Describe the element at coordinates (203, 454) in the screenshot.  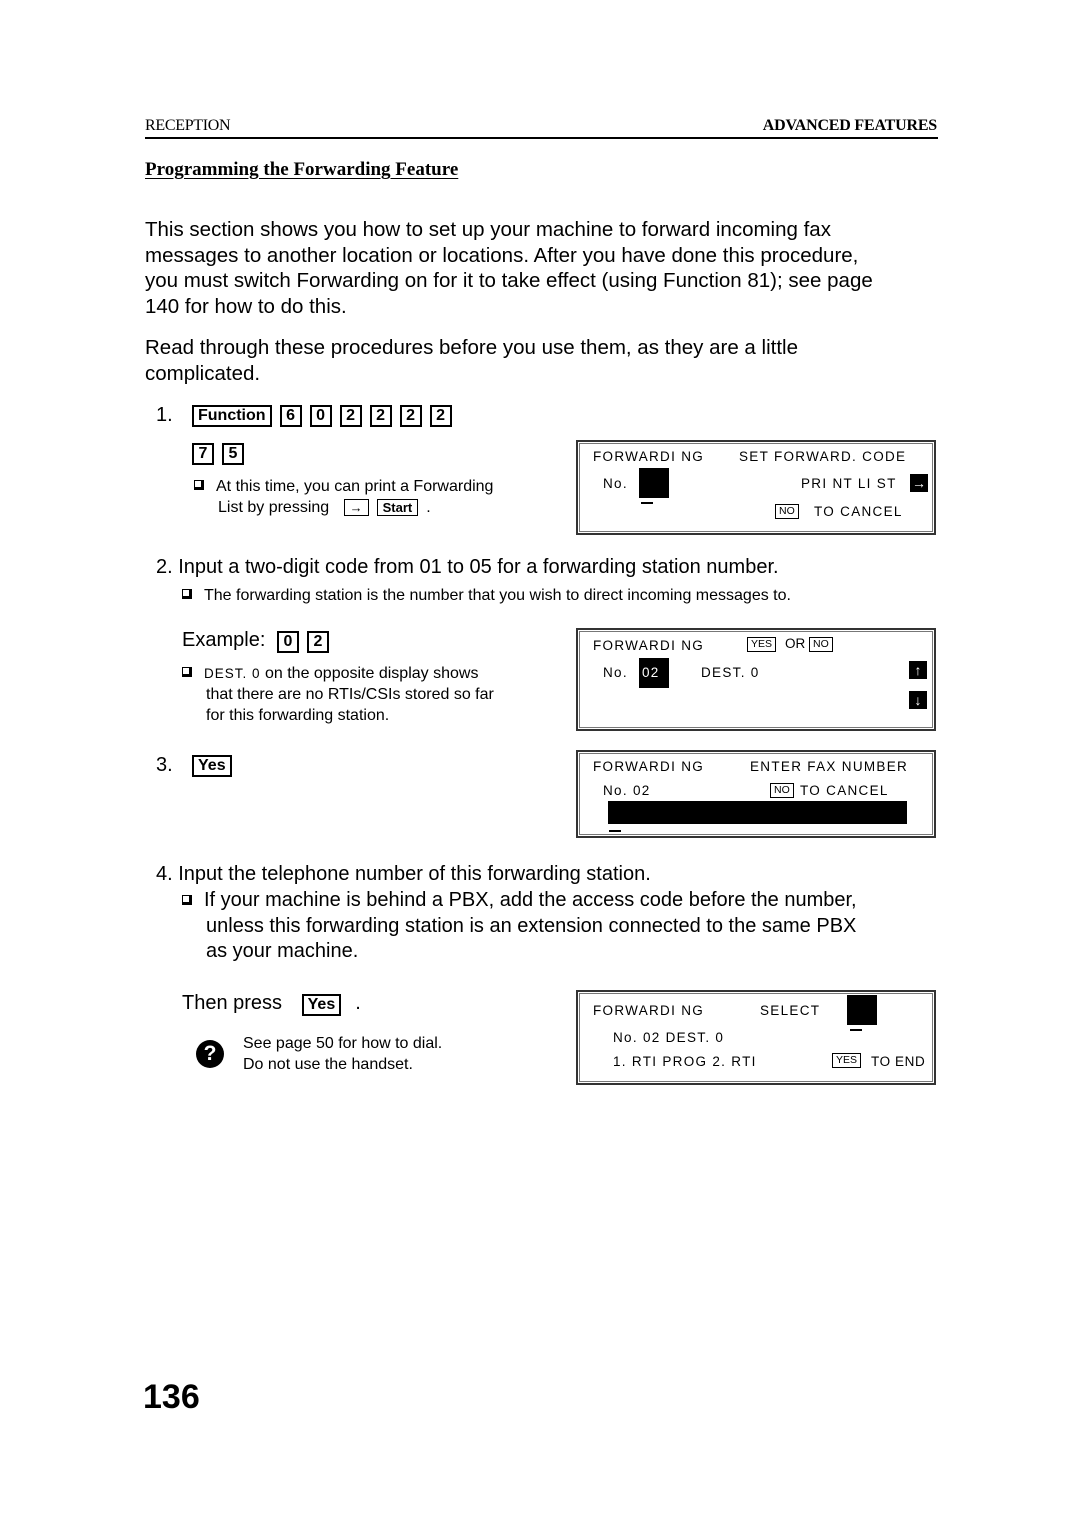
I see `key-7: 7` at that location.